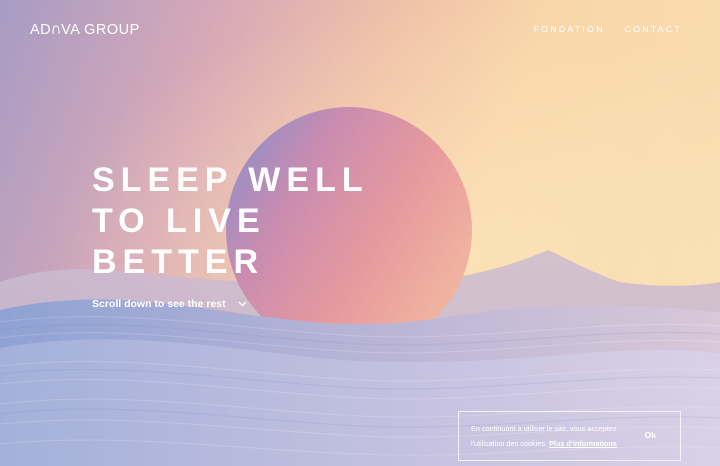 This screenshot has width=720, height=466. What do you see at coordinates (653, 29) in the screenshot?
I see `nav-item-contact: CONTACT` at bounding box center [653, 29].